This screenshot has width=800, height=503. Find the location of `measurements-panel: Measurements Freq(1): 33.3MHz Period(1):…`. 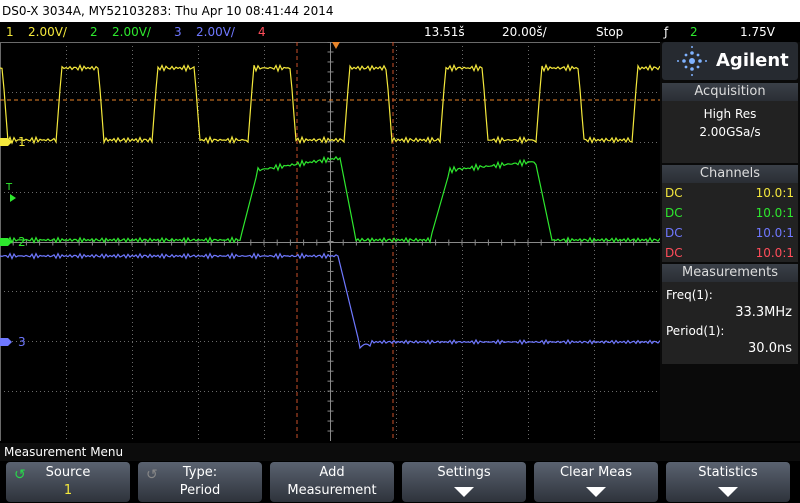

measurements-panel: Measurements Freq(1): 33.3MHz Period(1):… is located at coordinates (730, 314).